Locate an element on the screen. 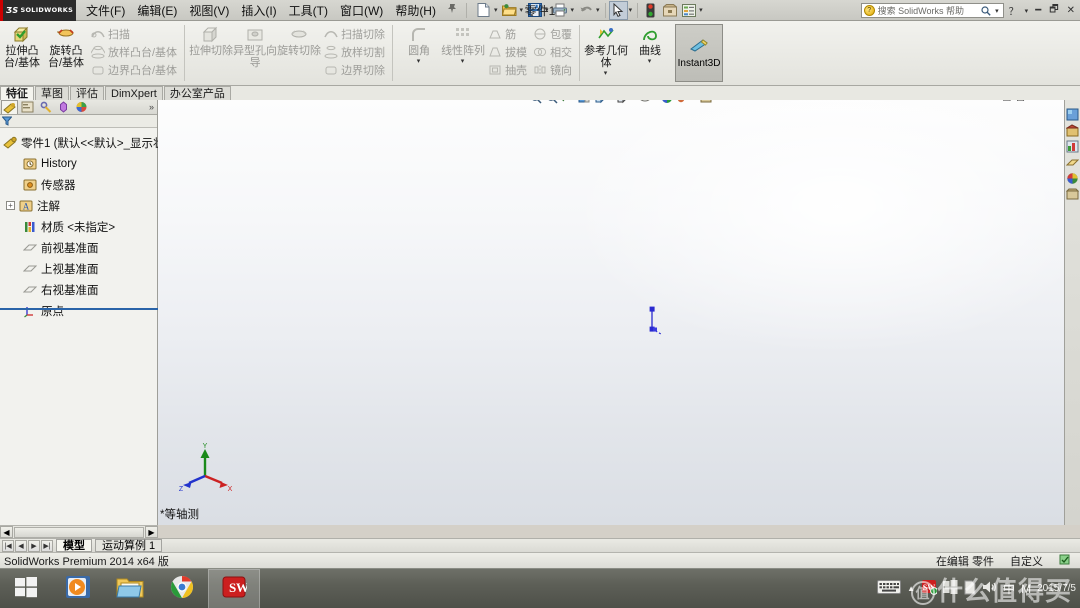 The width and height of the screenshot is (1080, 608). close-button: ✕ is located at coordinates (1071, 10).